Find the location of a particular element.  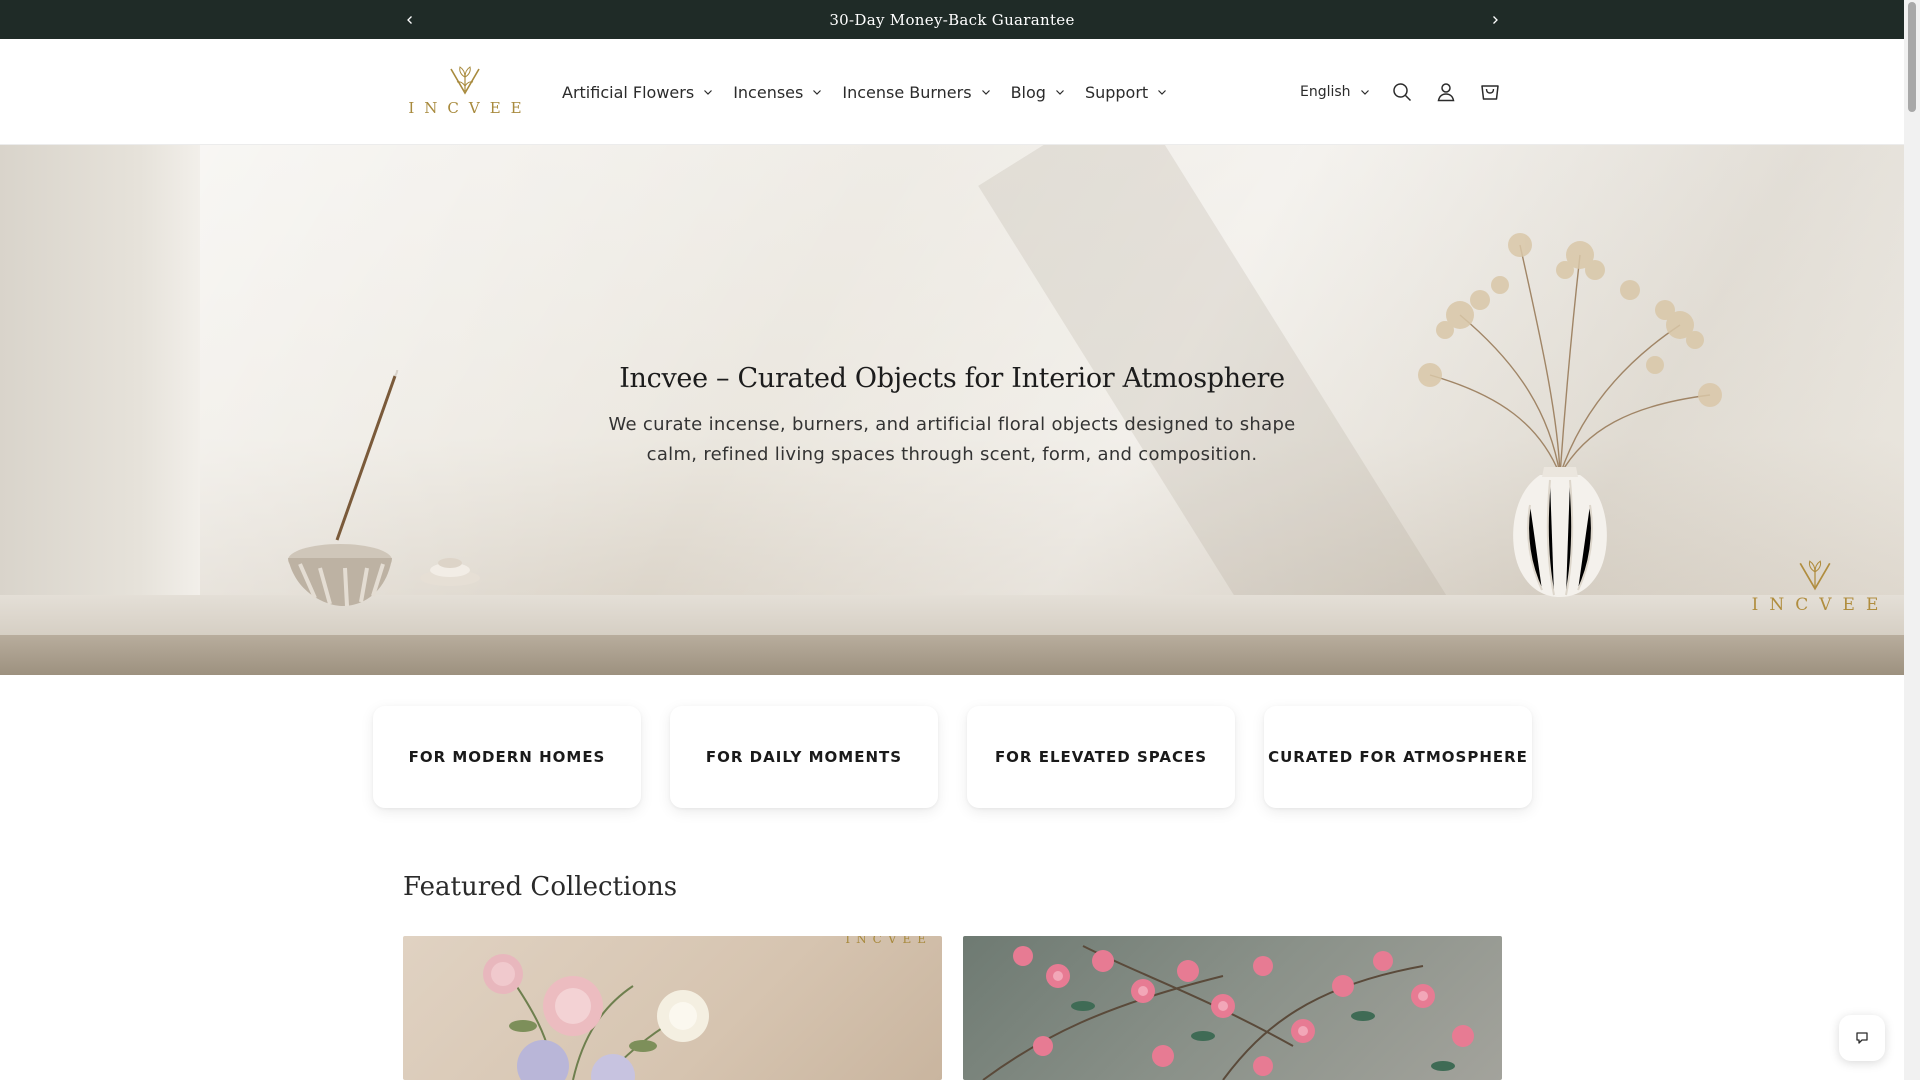

search-button is located at coordinates (1402, 92).